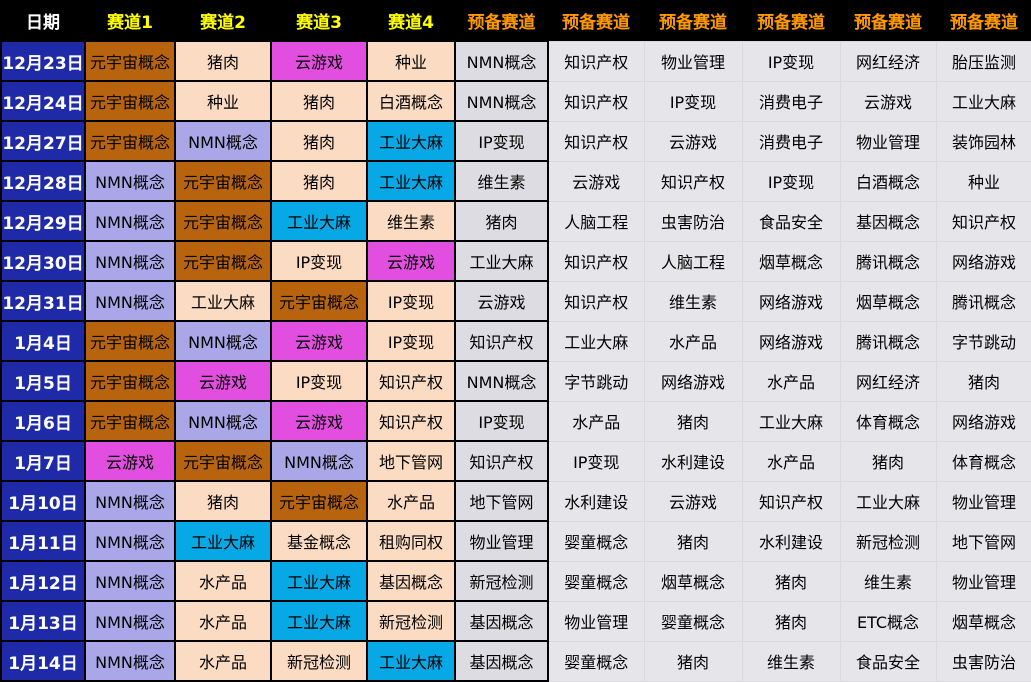 This screenshot has width=1031, height=682. I want to click on spare-cell-2: 人脑工程, so click(596, 221).